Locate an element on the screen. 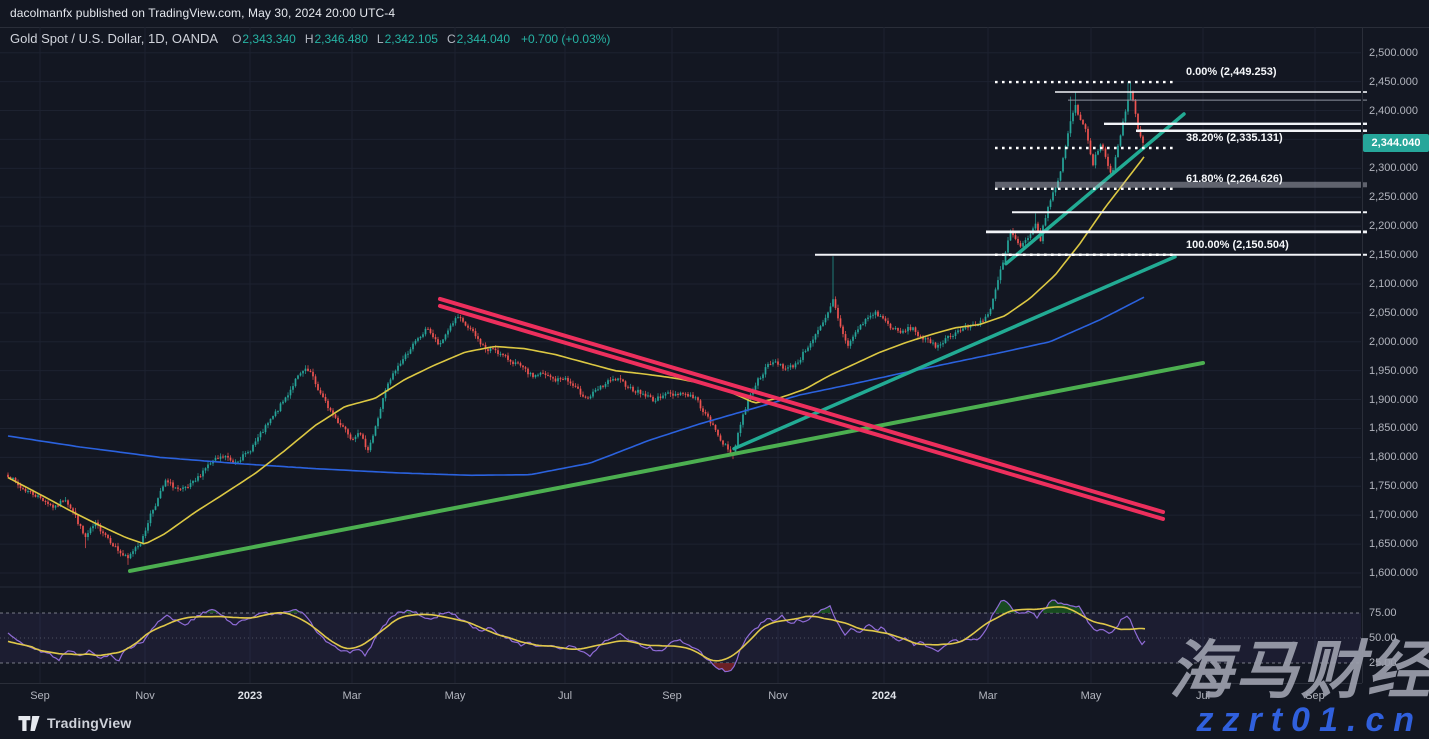  time-axis-label: Jul is located at coordinates (565, 696).